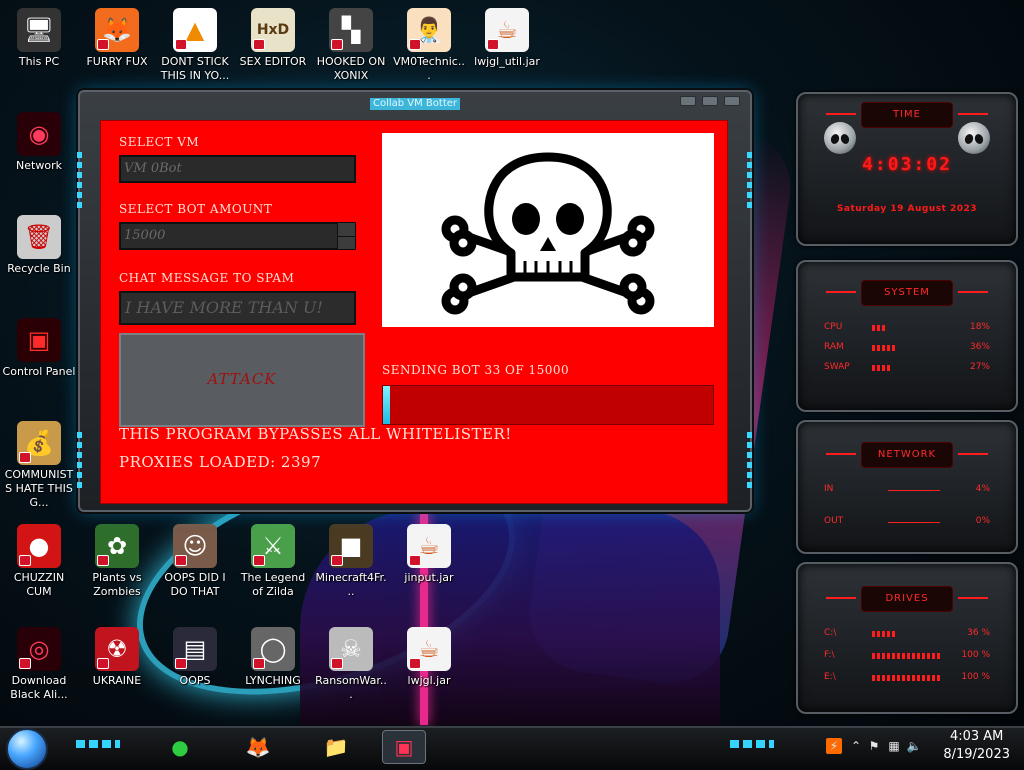  I want to click on gadget-row-label: RAM, so click(834, 347).